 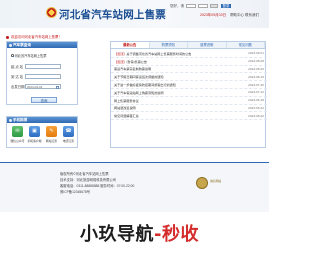 I want to click on mobile-booking-panel: 手机购票 ✉ 微信公众号 ▣ 手机客户端 ✎ 网站订票 ☎ 电话订票, so click(x=42, y=132).